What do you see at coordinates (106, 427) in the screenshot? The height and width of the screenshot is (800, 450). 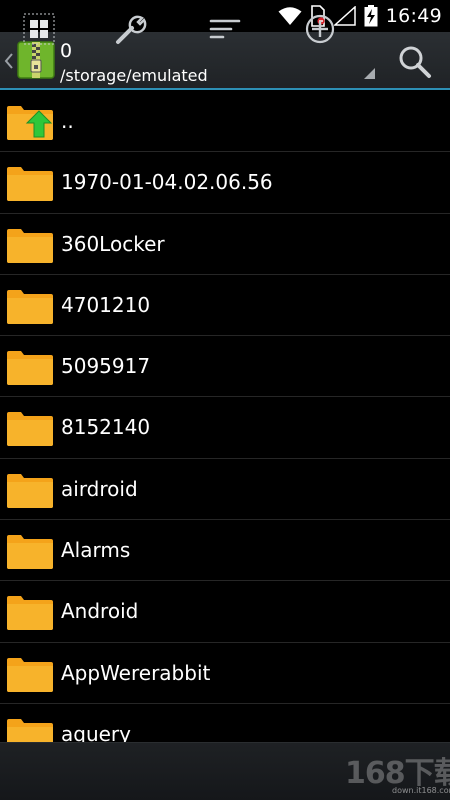 I see `file-name: 8152140` at bounding box center [106, 427].